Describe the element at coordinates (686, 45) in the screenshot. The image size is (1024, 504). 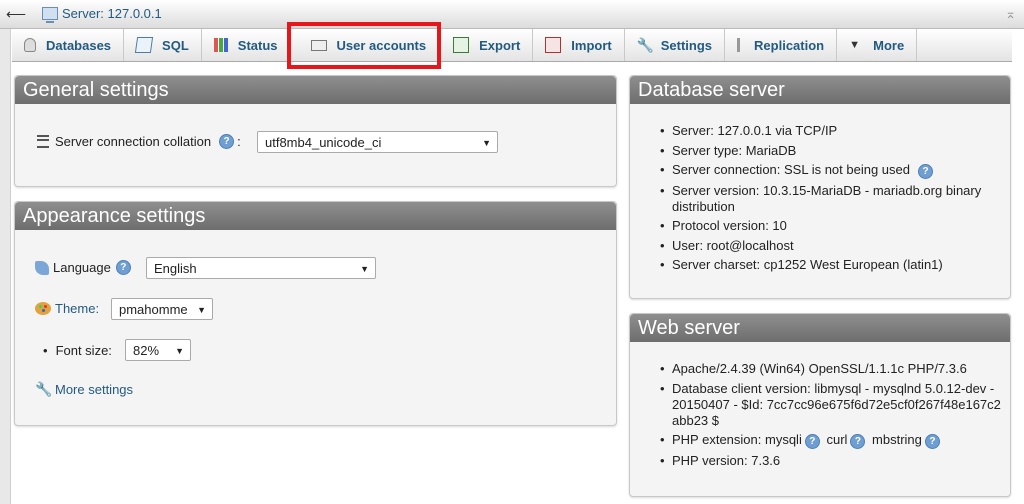
I see `tab-label: Settings` at that location.